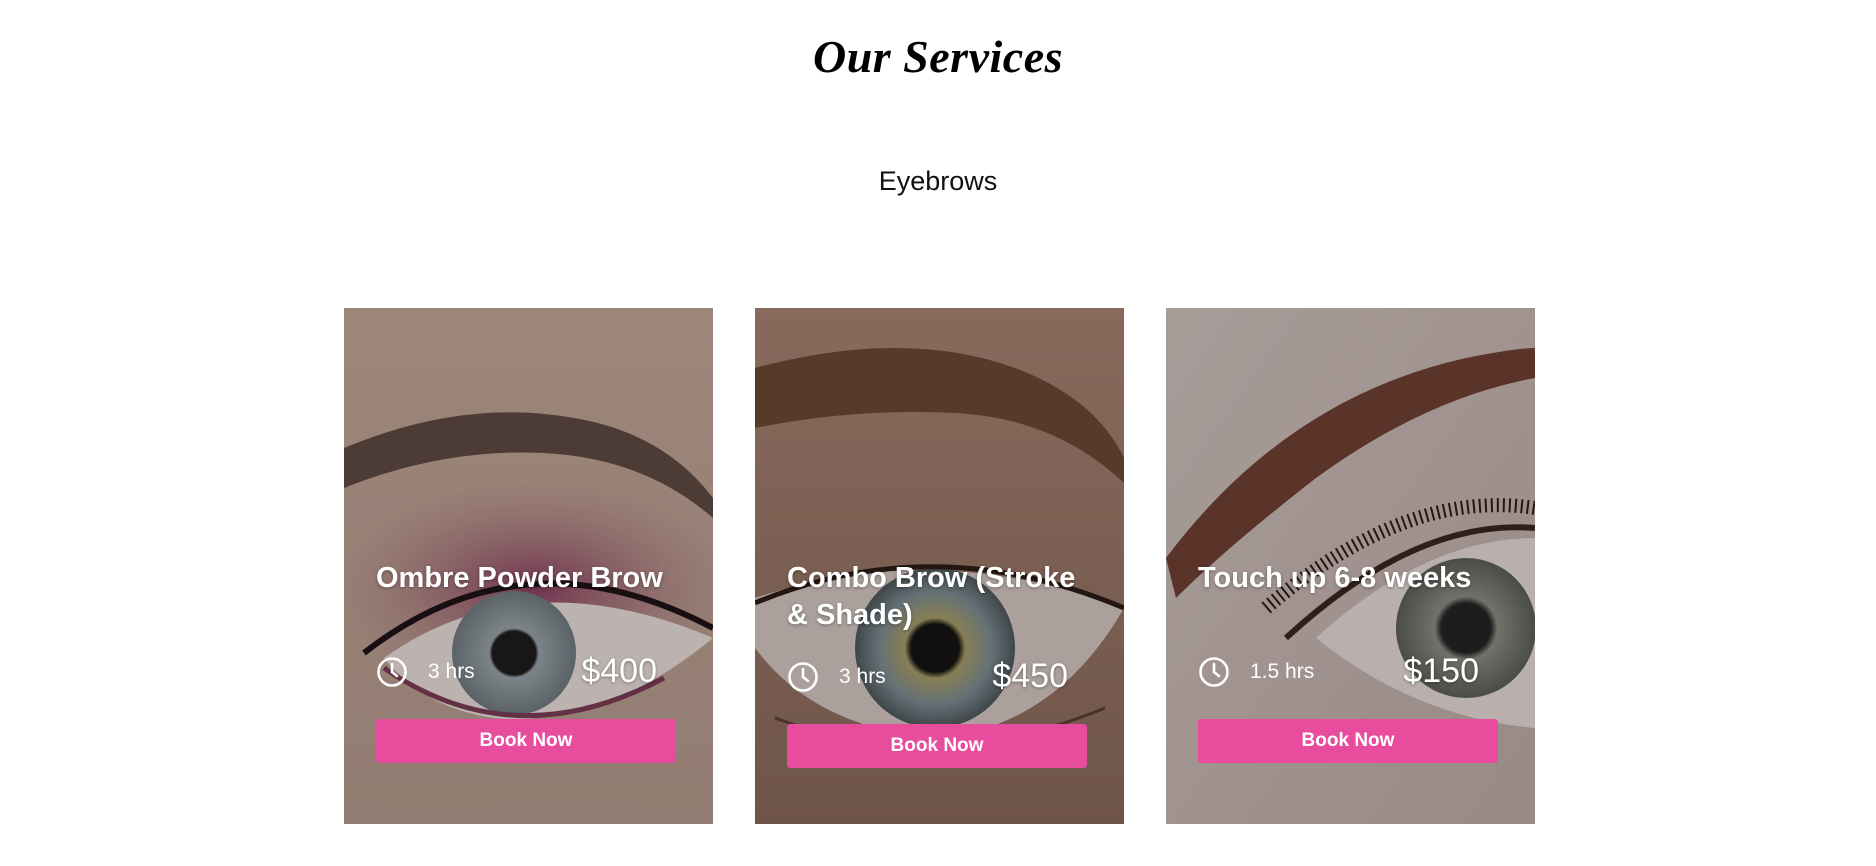 The width and height of the screenshot is (1876, 866). I want to click on service-card: Ombre Powder Brow 3 hrs $400 Book Now, so click(528, 566).